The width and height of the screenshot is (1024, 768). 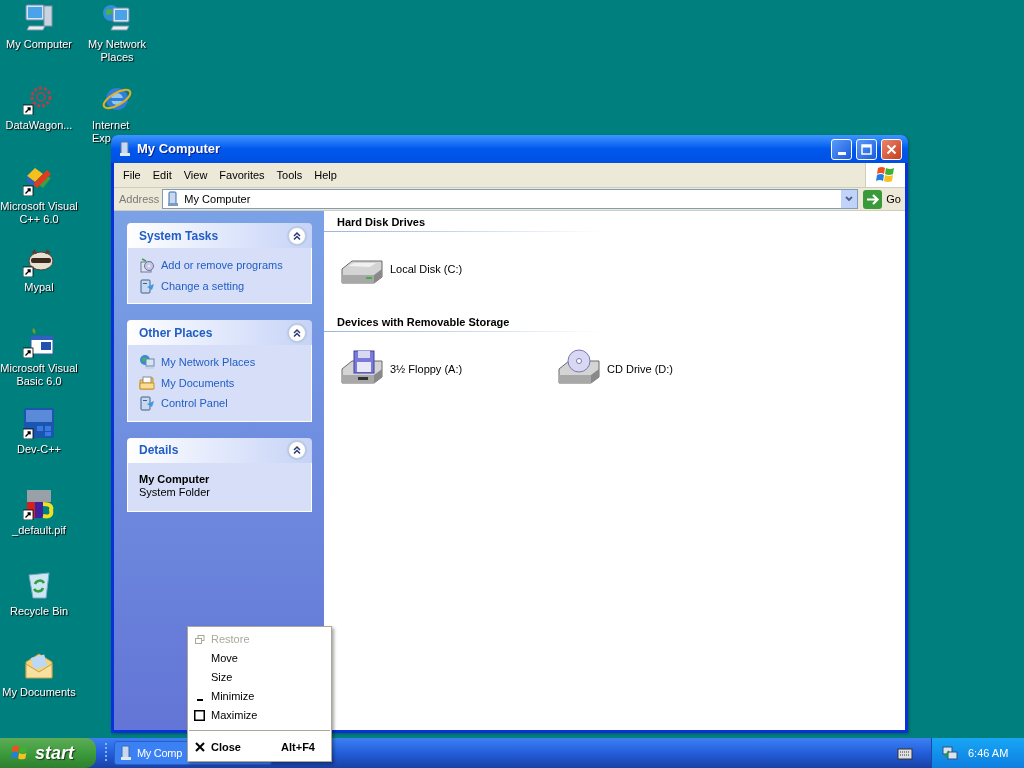 I want to click on desktop-icon-label: Dev-C++, so click(x=39, y=449).